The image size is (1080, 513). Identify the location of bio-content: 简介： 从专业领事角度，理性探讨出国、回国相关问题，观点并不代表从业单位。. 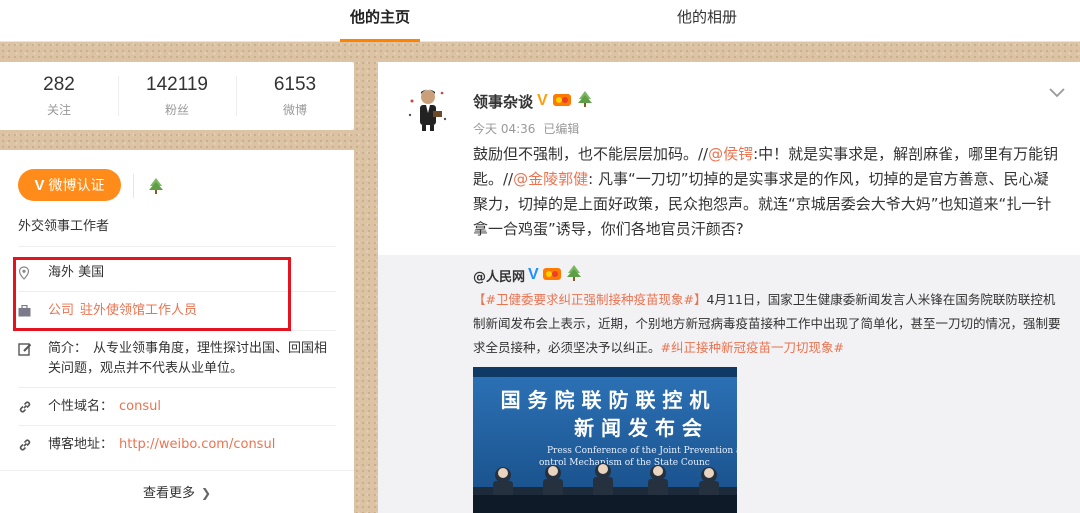
(193, 359).